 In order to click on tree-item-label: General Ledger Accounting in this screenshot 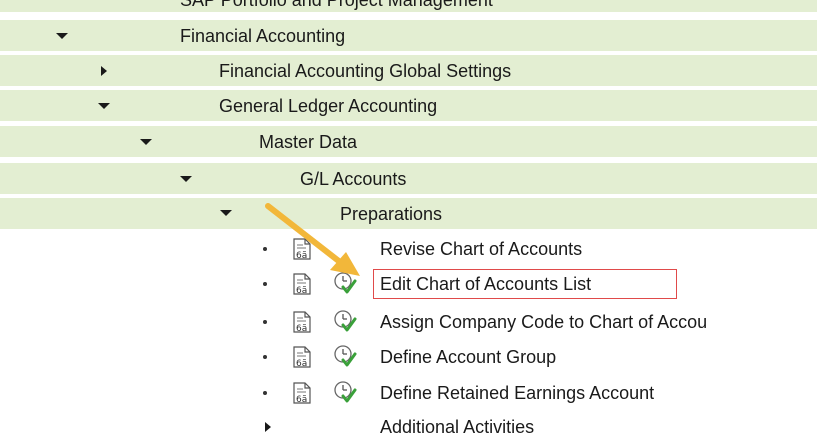, I will do `click(328, 106)`.